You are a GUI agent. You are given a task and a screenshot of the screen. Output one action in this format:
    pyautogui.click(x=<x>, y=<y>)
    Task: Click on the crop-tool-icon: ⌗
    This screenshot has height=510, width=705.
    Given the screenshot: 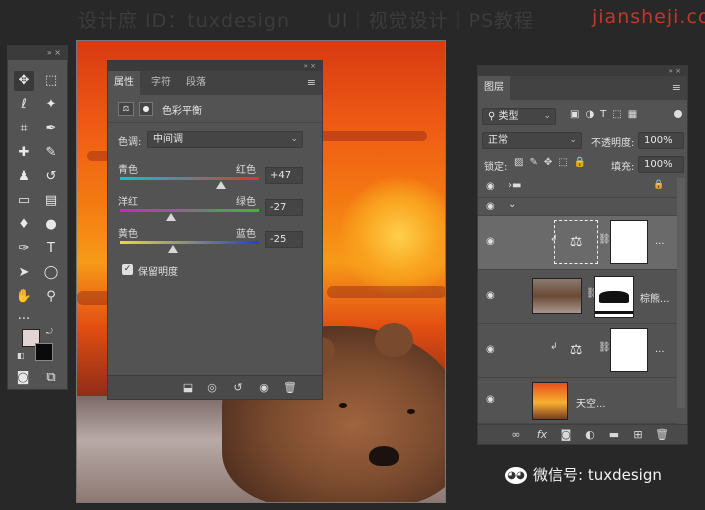 What is the action you would take?
    pyautogui.click(x=24, y=129)
    